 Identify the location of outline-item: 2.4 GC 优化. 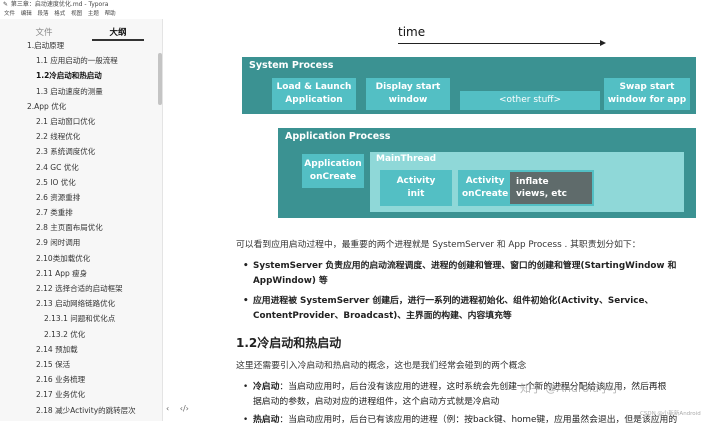
(79, 167).